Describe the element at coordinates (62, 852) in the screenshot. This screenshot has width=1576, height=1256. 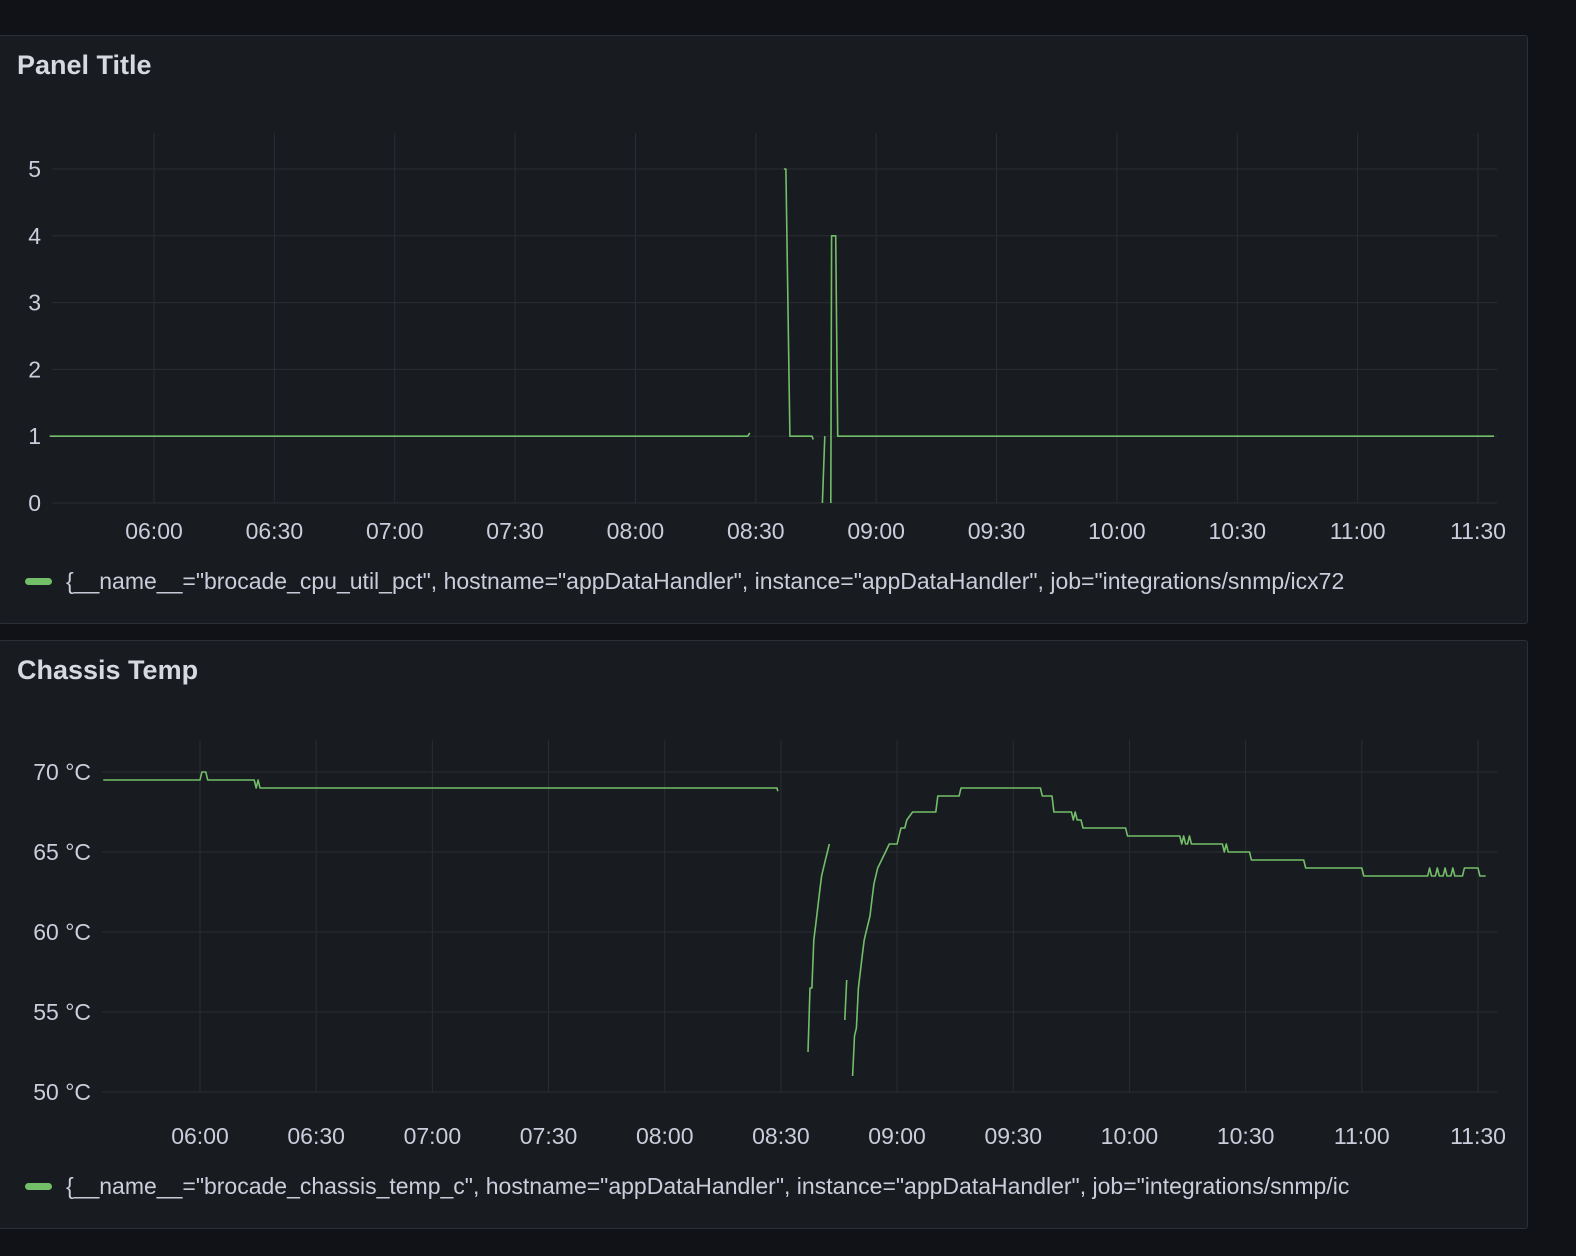
I see `y-tick-label: 65 °C` at that location.